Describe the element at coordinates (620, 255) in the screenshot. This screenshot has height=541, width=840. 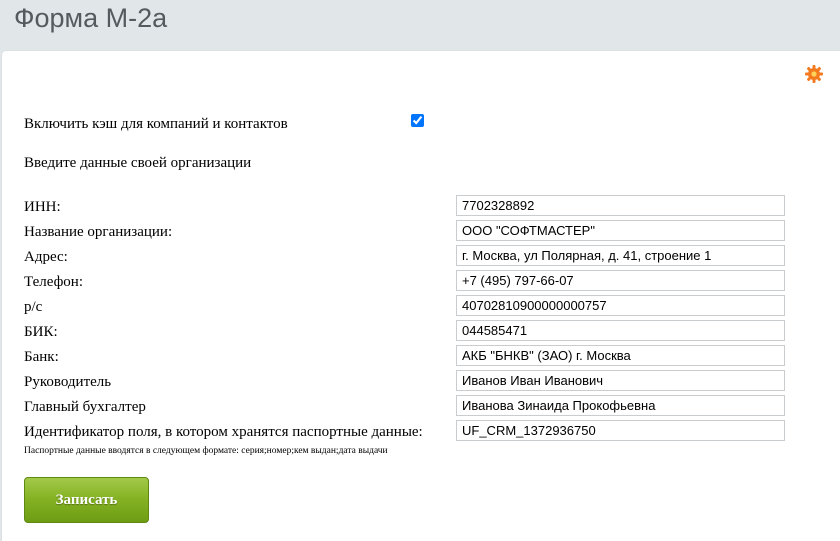
I see `address-field` at that location.